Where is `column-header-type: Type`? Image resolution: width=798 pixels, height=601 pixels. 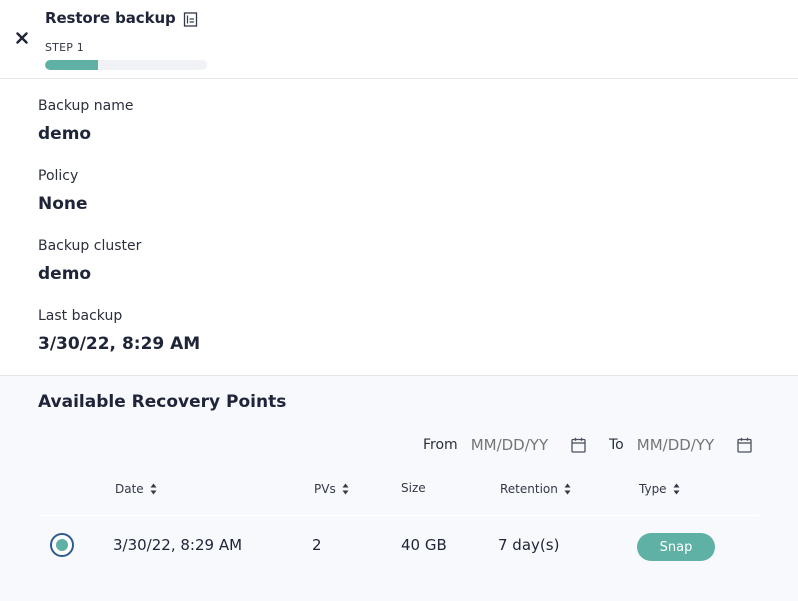 column-header-type: Type is located at coordinates (659, 489).